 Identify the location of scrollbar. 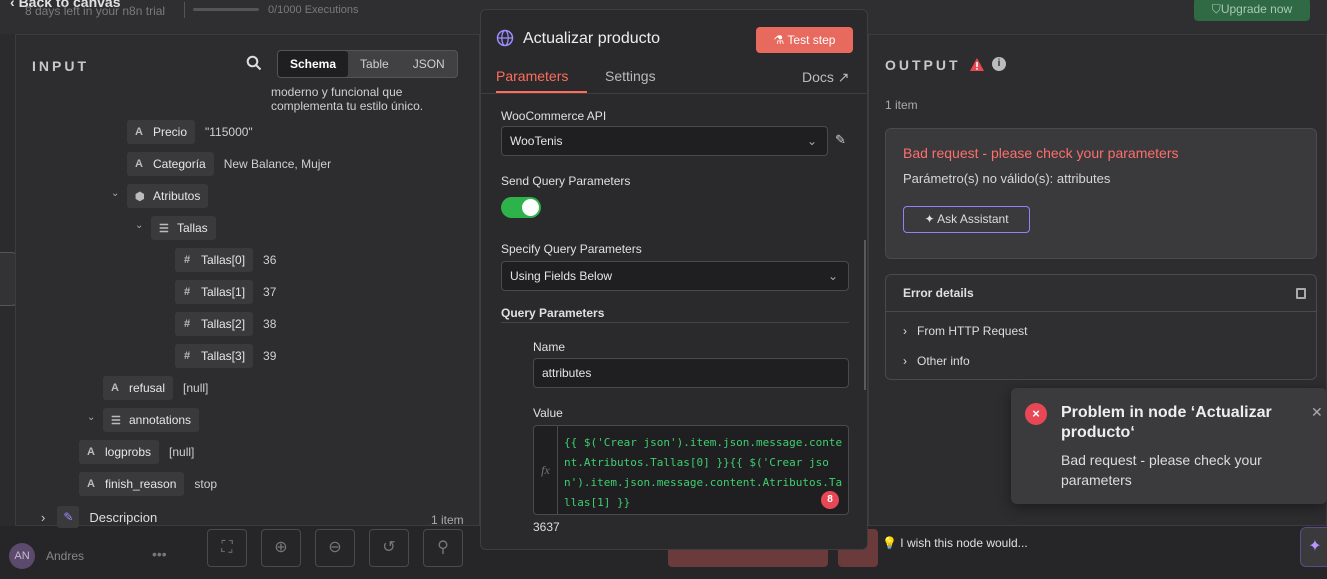
(865, 315).